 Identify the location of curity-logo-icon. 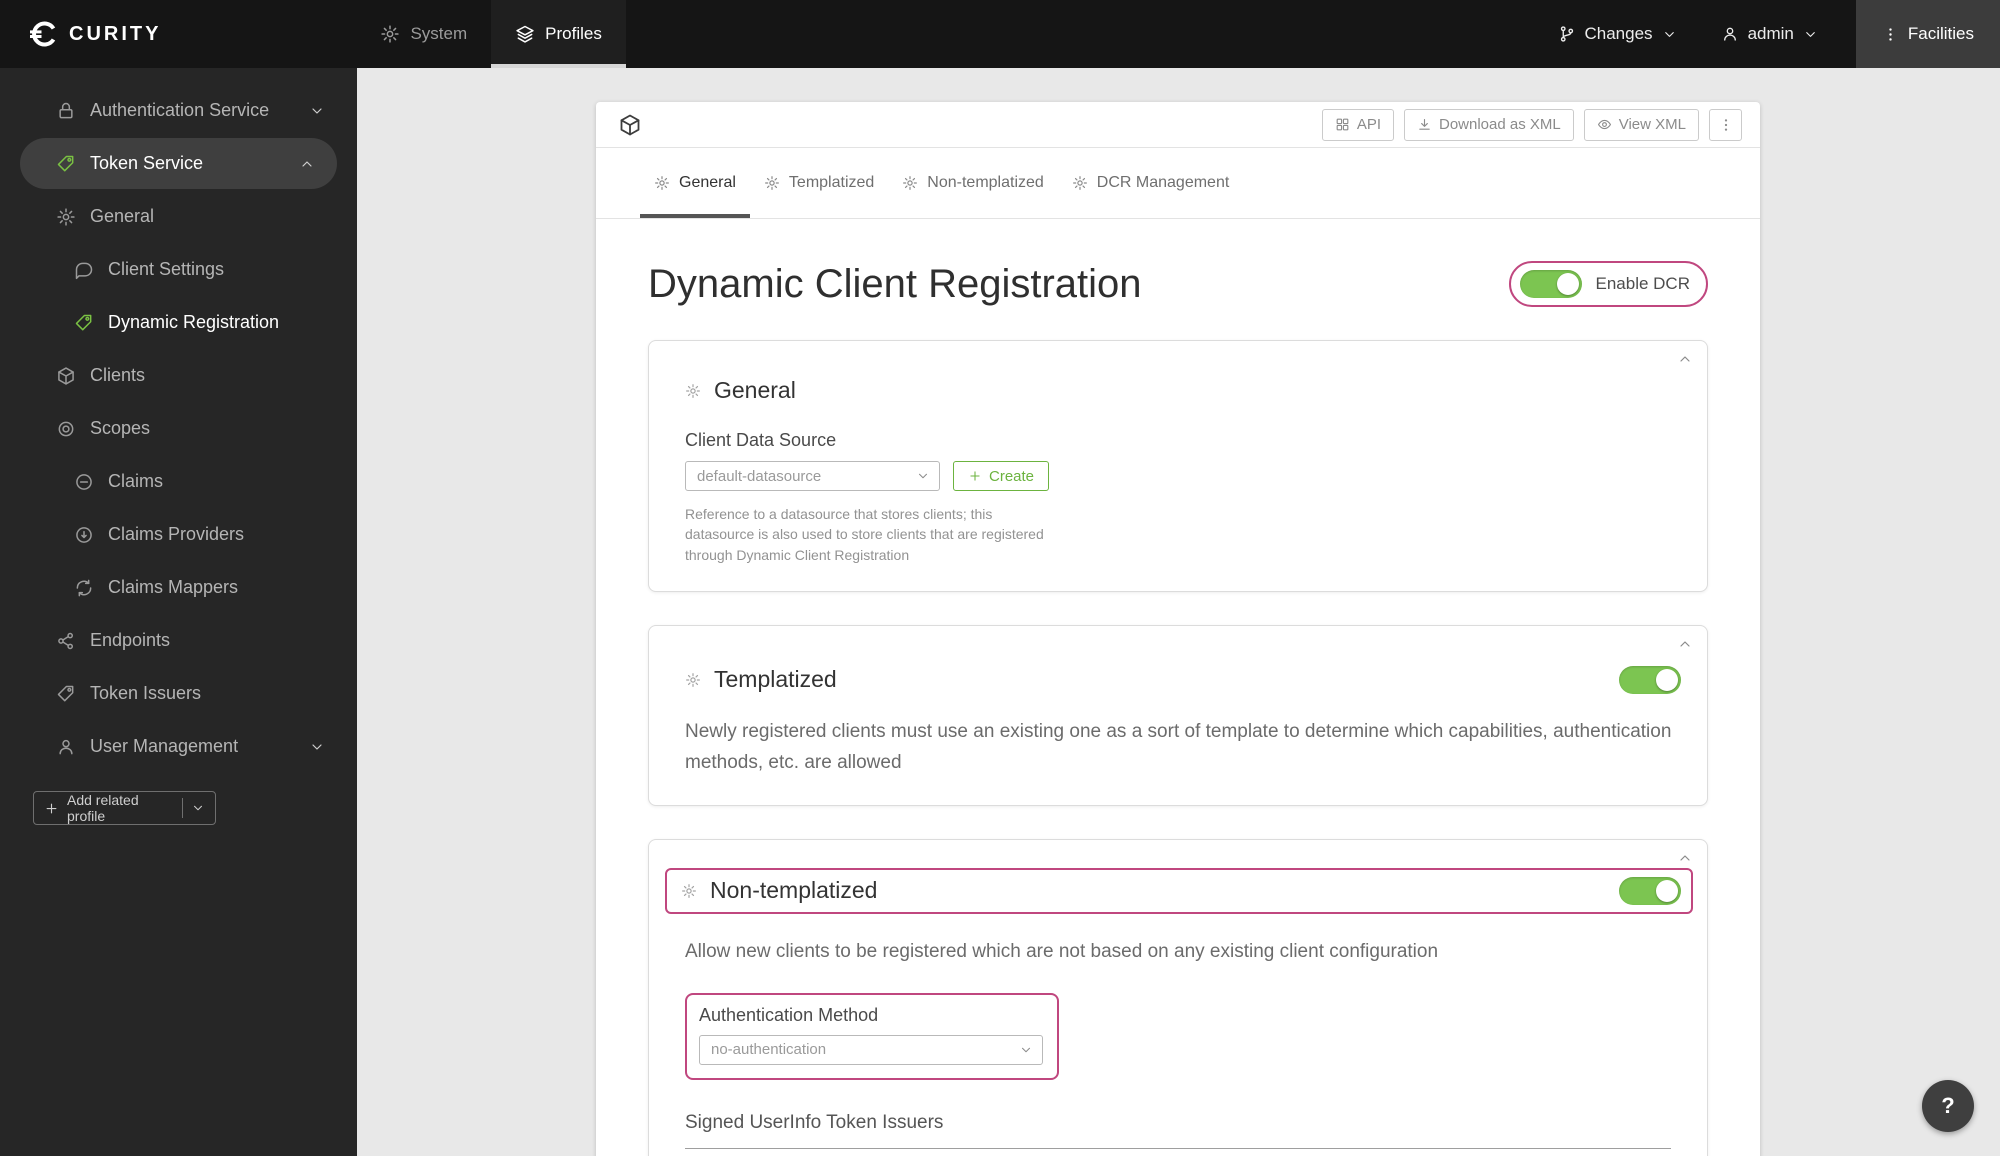
(43, 34).